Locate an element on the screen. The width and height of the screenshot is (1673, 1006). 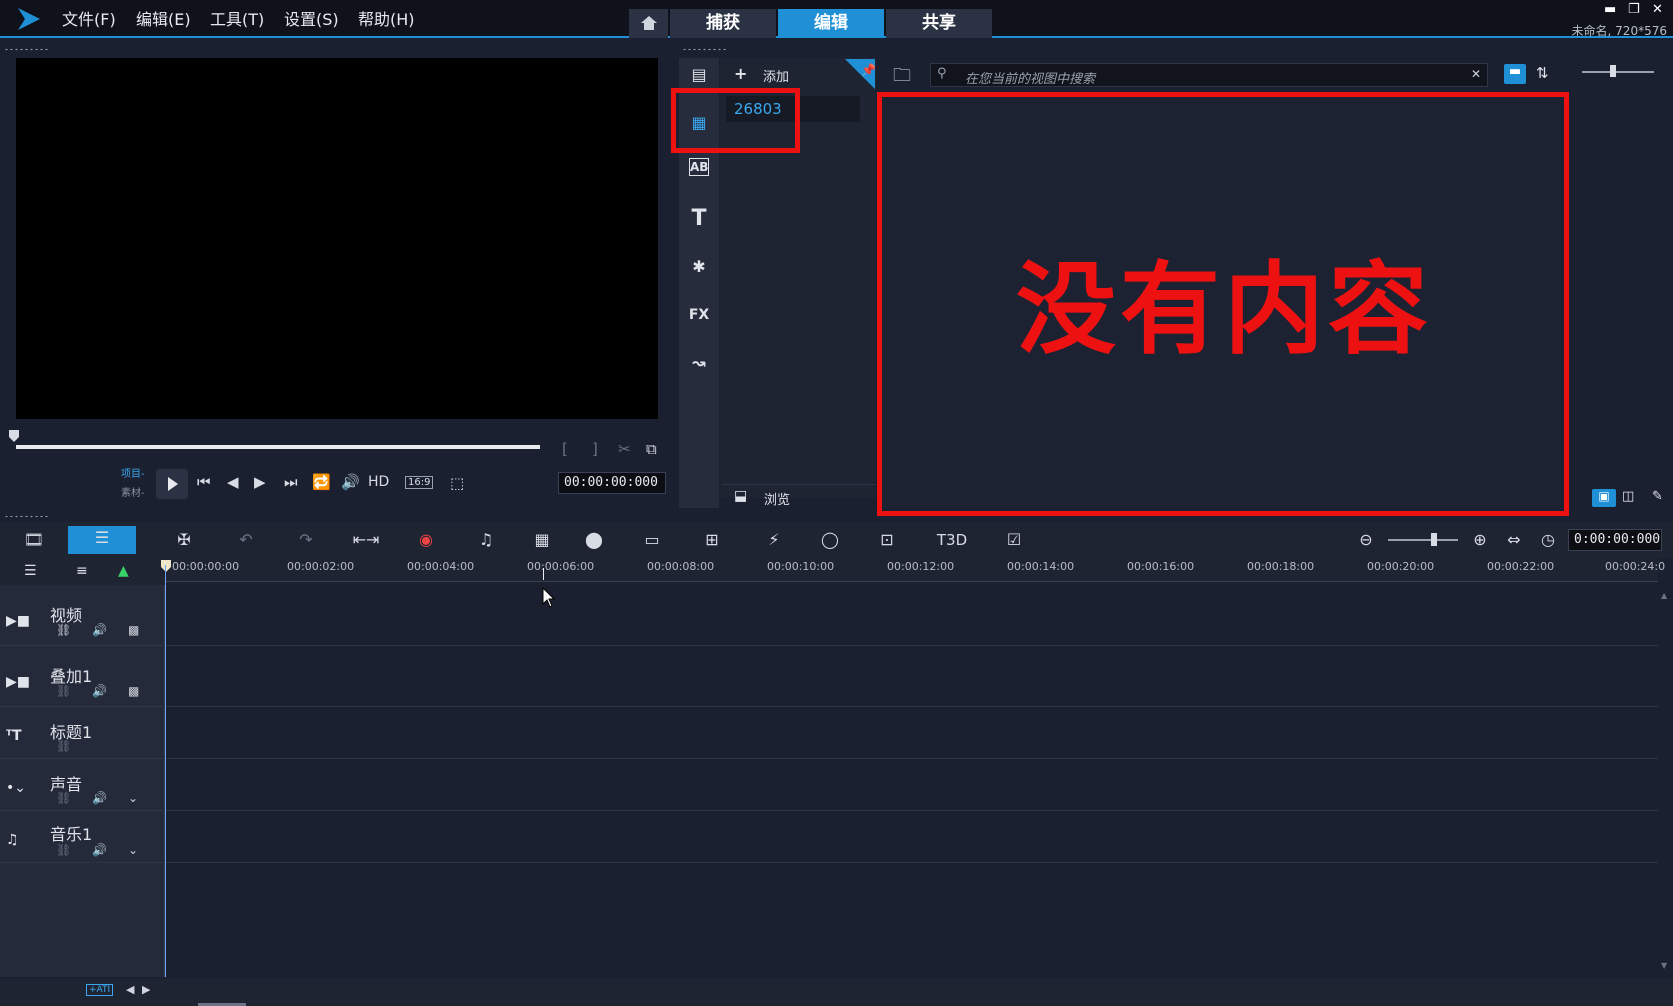
video-track: ▶■ 视频 ⛓ 🔊 ▩ is located at coordinates (829, 615).